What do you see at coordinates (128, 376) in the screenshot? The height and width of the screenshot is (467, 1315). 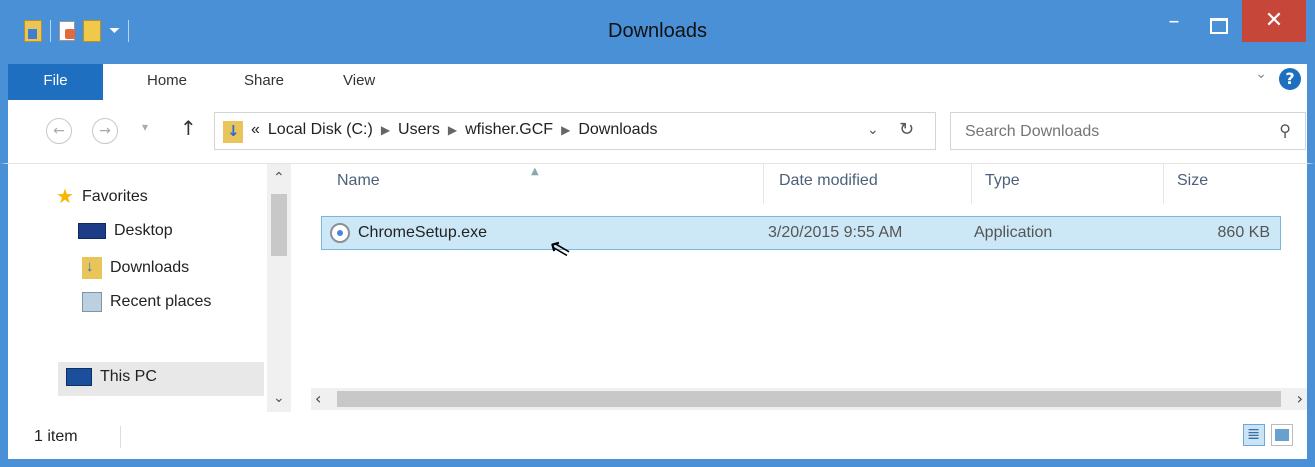 I see `nav-item-label: This PC` at bounding box center [128, 376].